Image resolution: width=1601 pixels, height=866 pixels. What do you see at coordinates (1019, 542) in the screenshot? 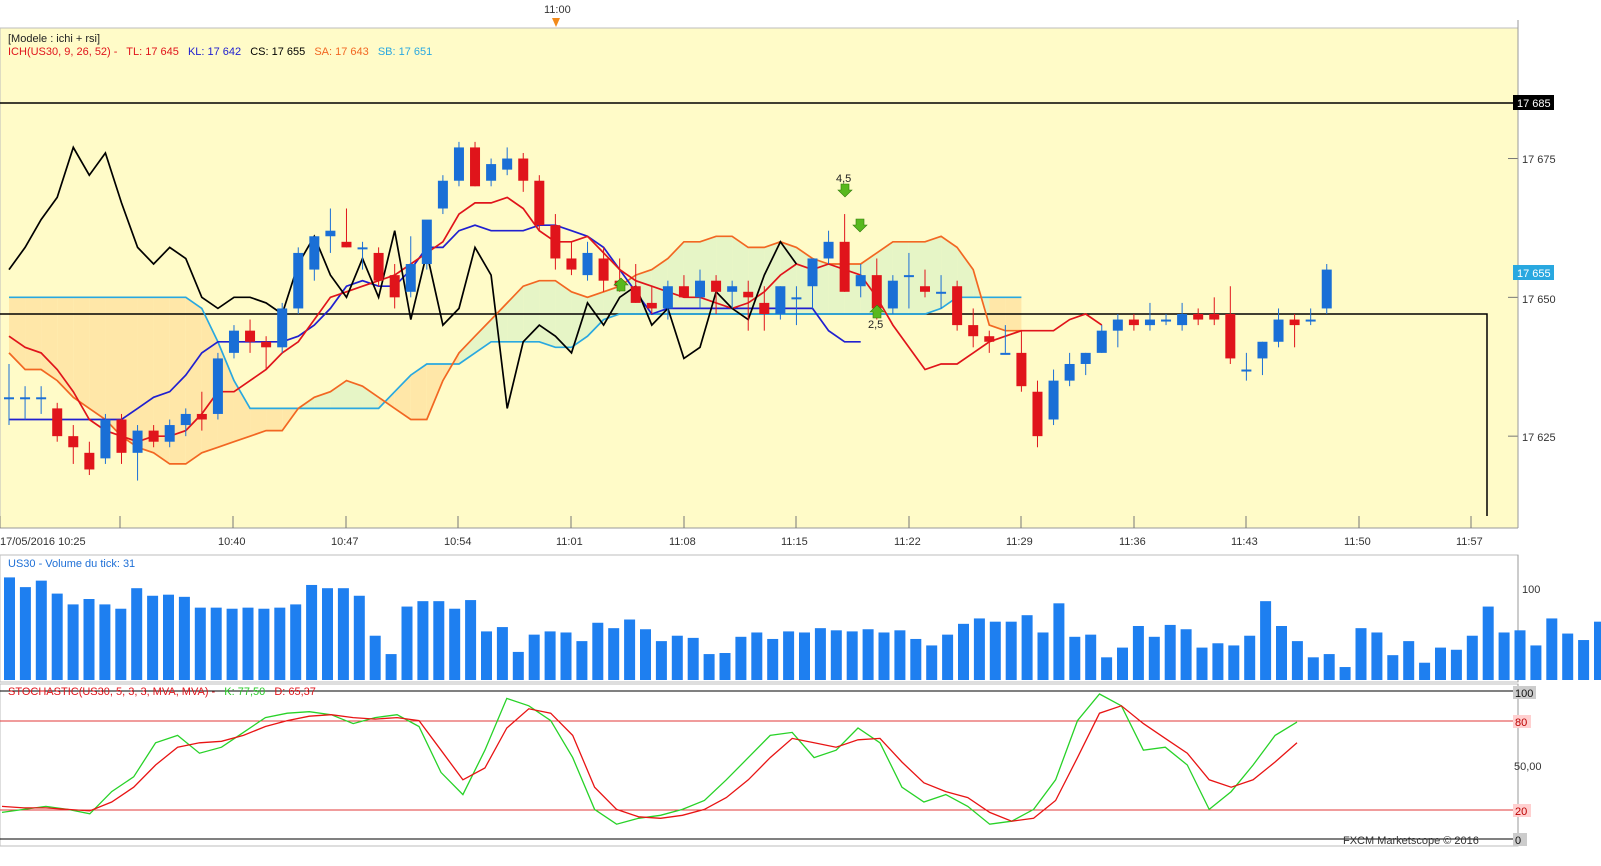
I see `time-label: 11:29` at bounding box center [1019, 542].